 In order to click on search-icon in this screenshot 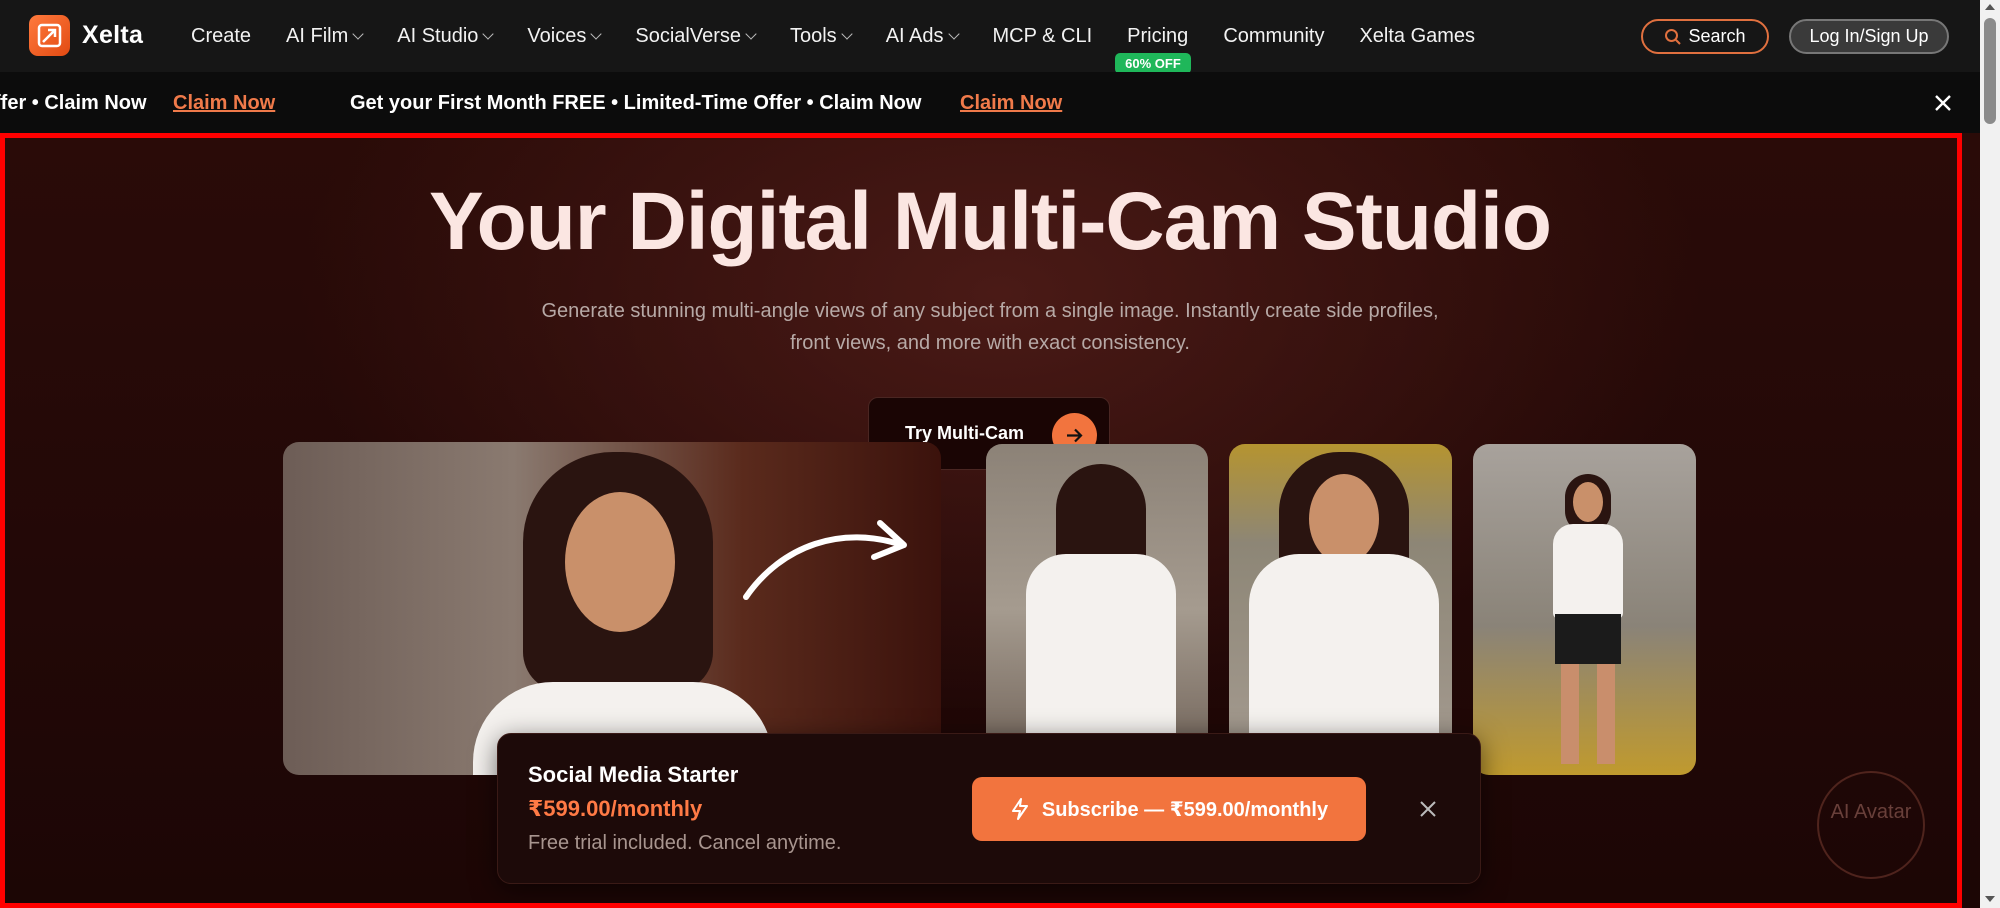, I will do `click(1673, 36)`.